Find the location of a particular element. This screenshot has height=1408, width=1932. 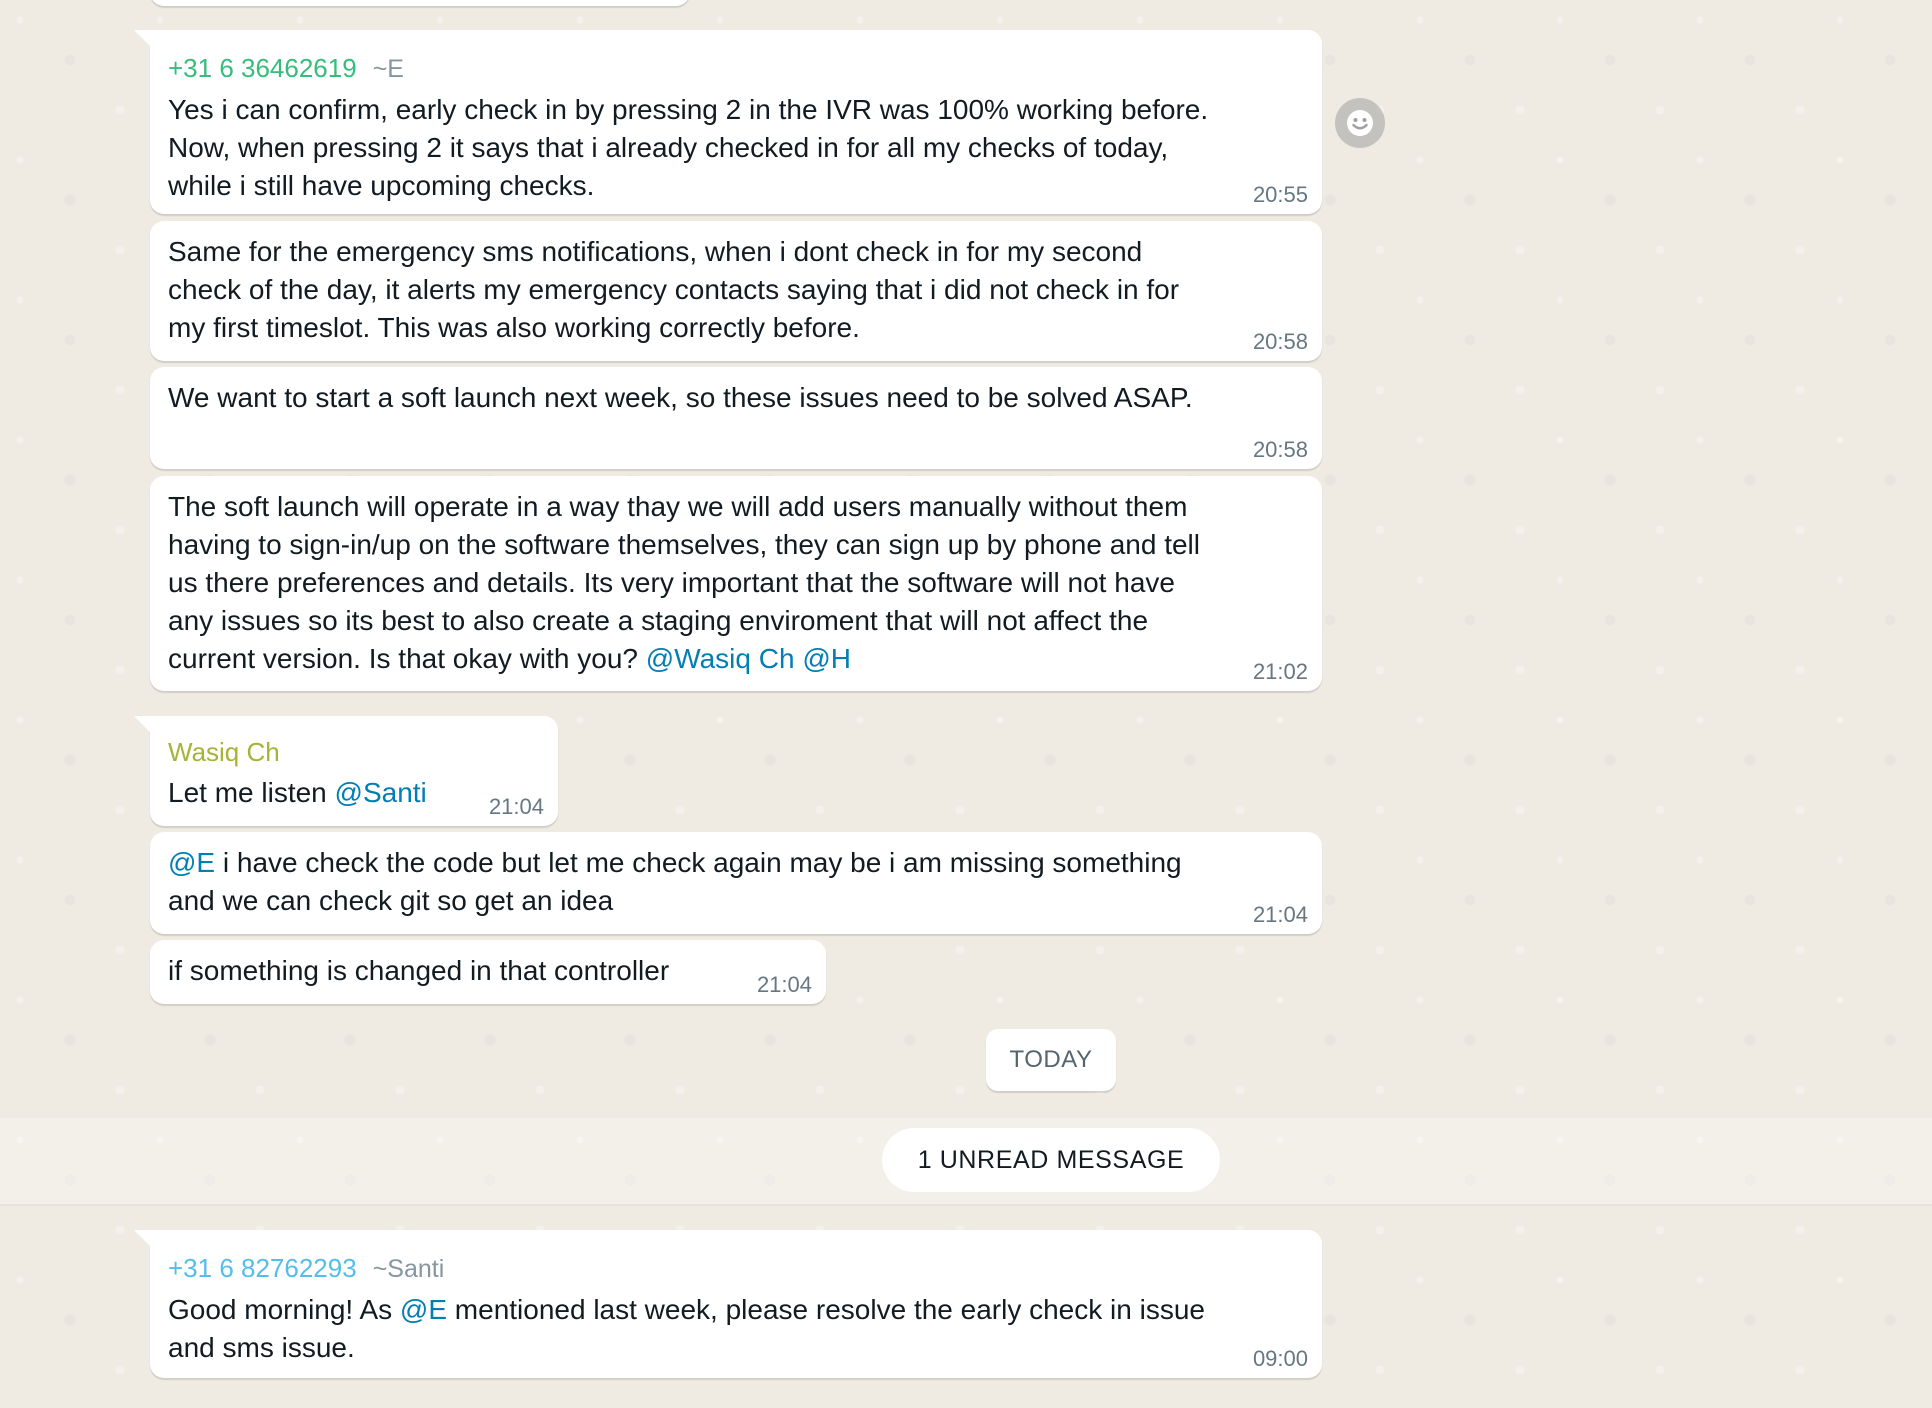

emoji-smile-icon is located at coordinates (1360, 123).